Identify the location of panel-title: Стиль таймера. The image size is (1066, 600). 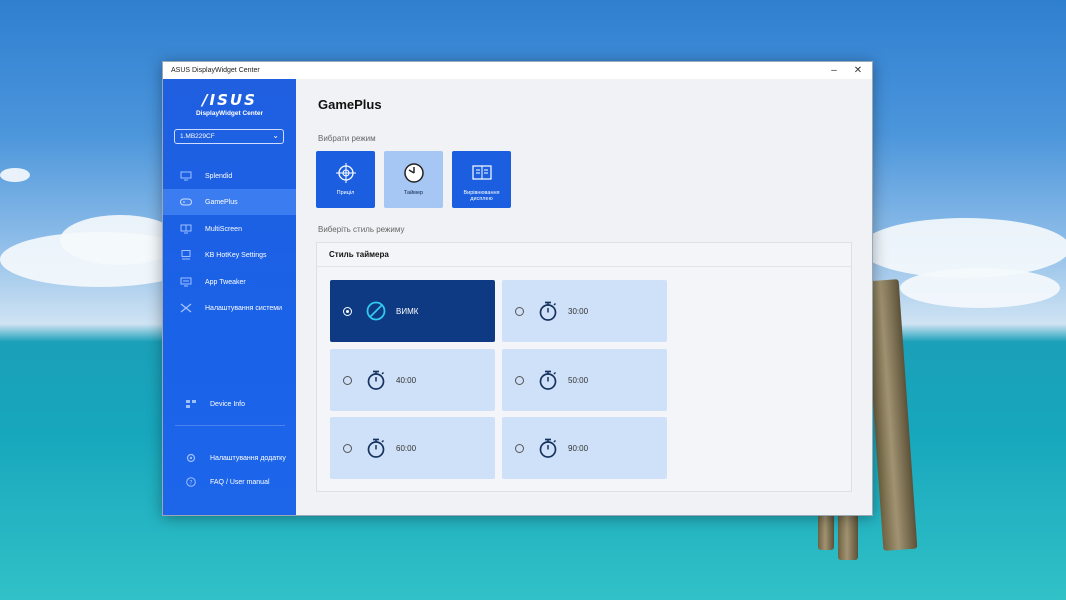
(359, 254).